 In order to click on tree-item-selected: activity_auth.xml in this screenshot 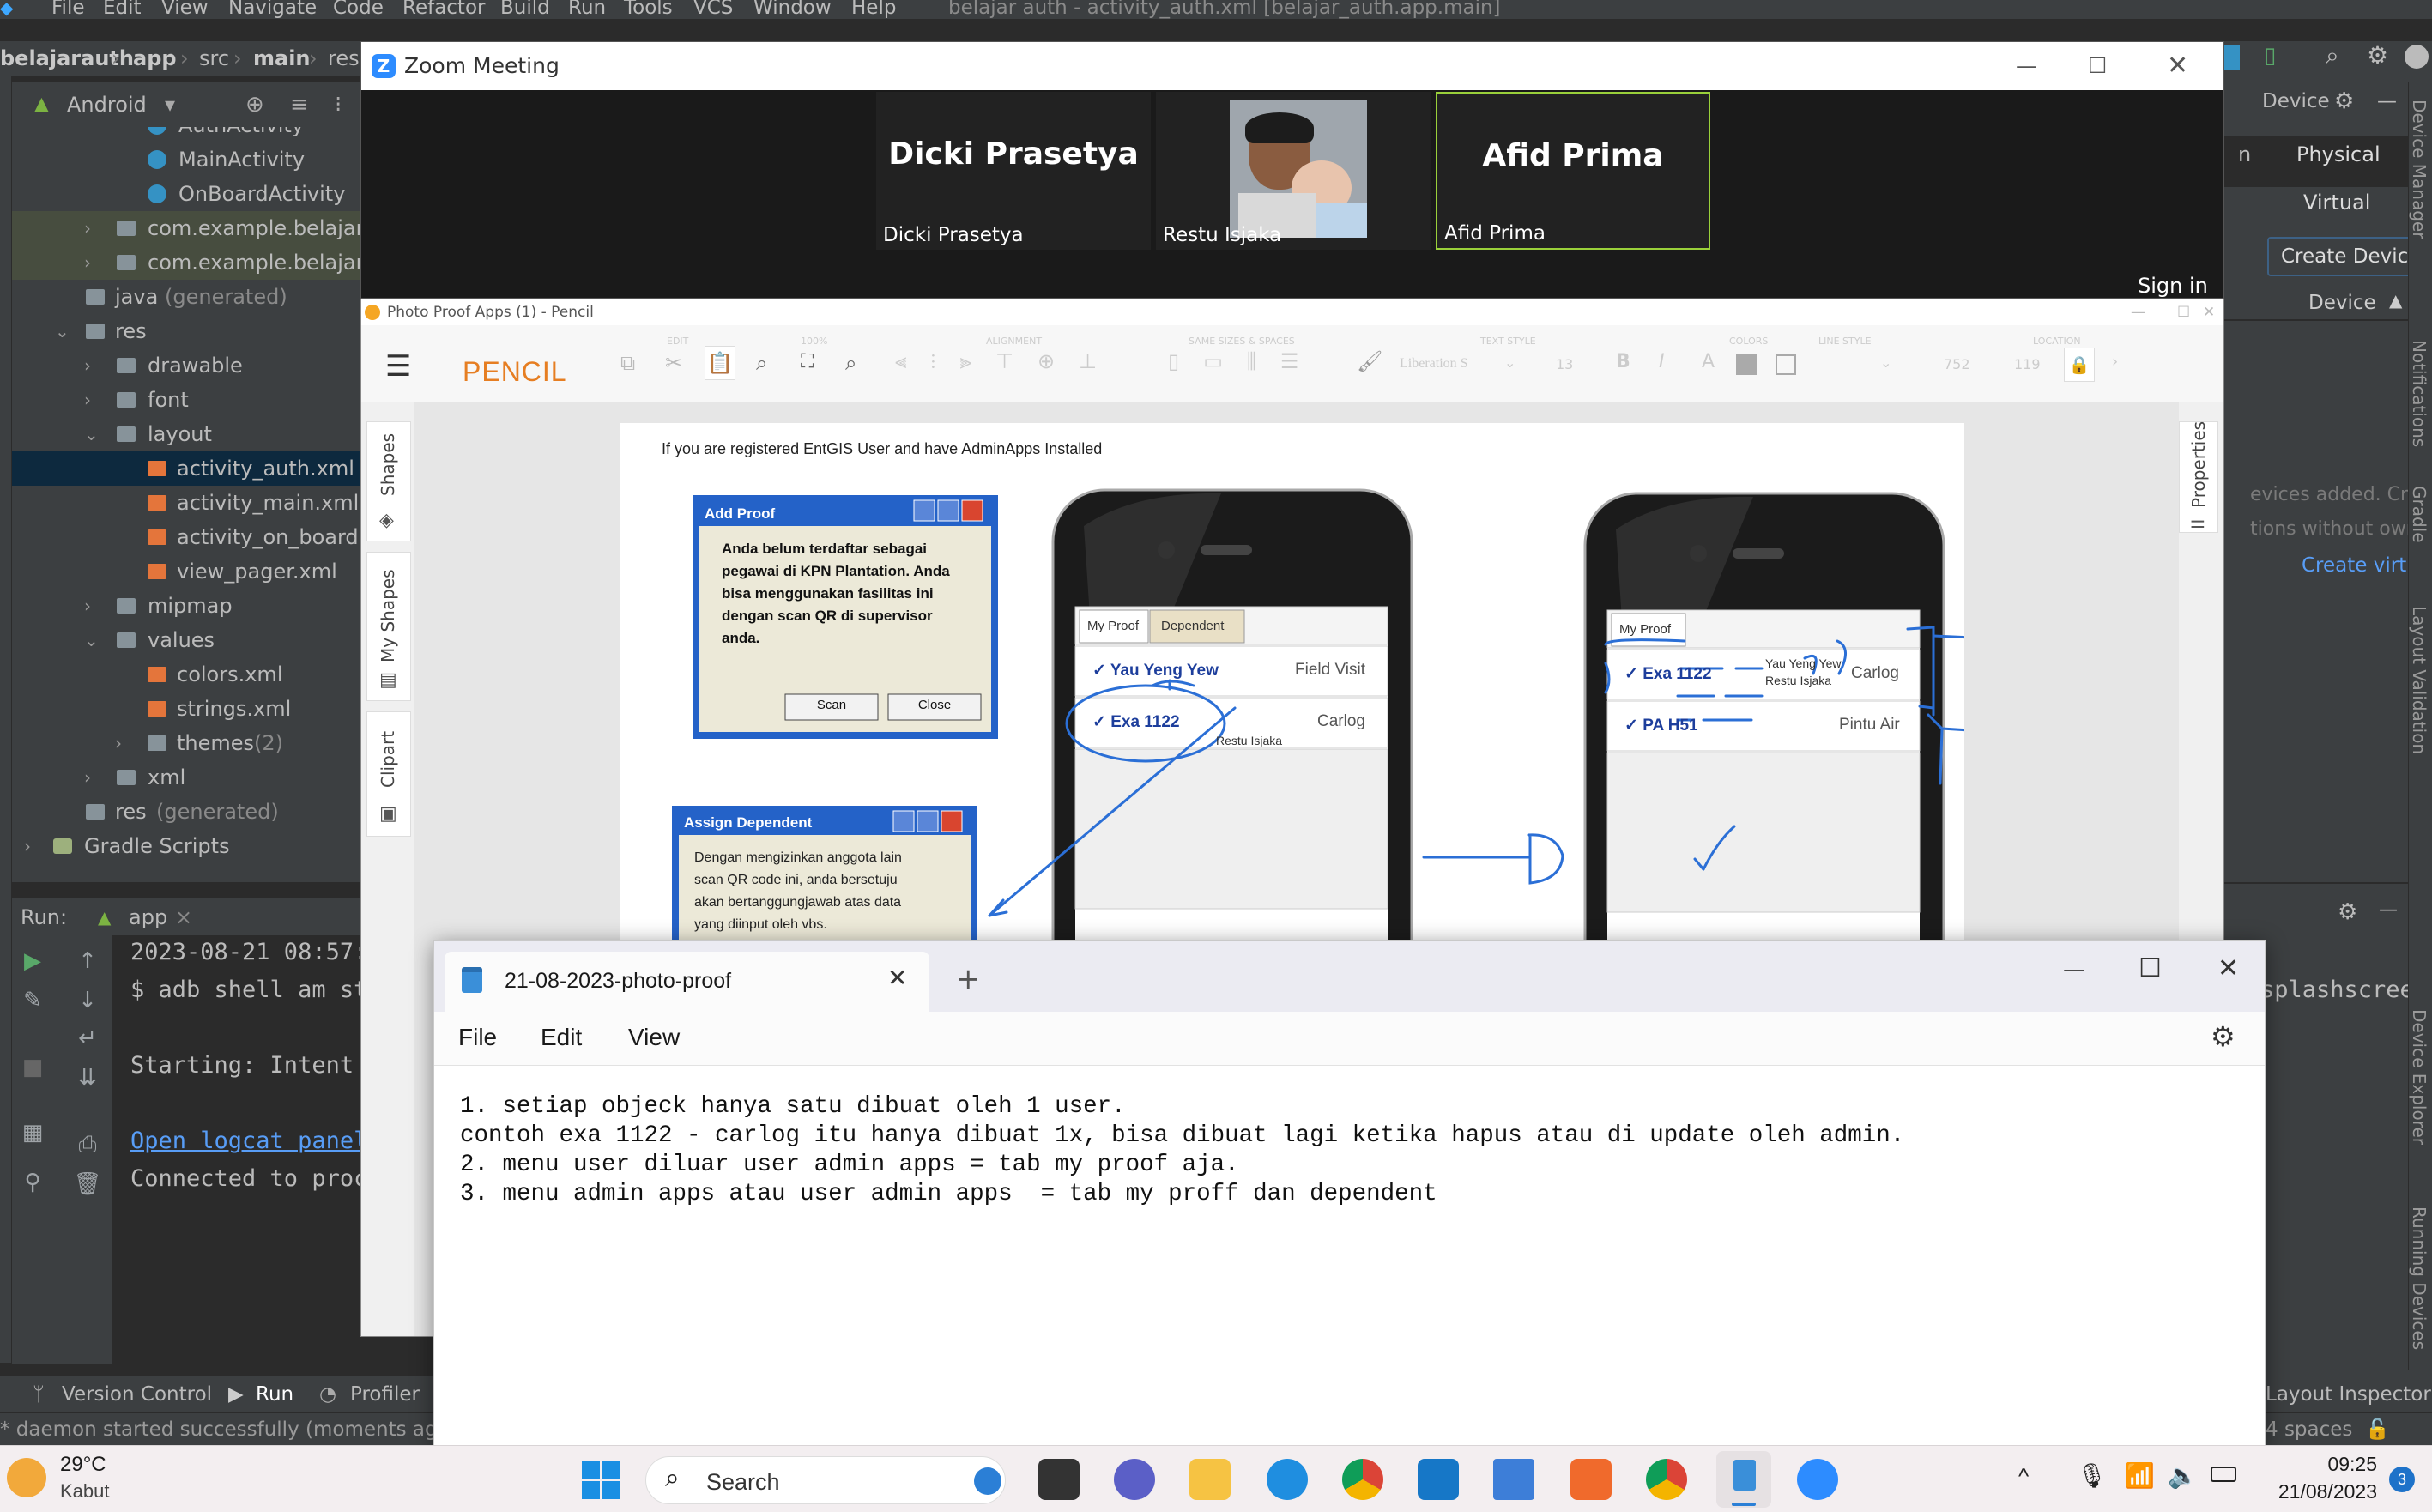, I will do `click(186, 468)`.